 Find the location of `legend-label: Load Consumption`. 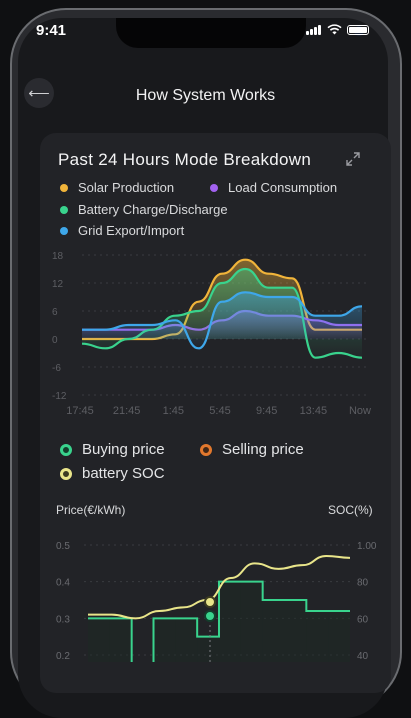

legend-label: Load Consumption is located at coordinates (283, 187).